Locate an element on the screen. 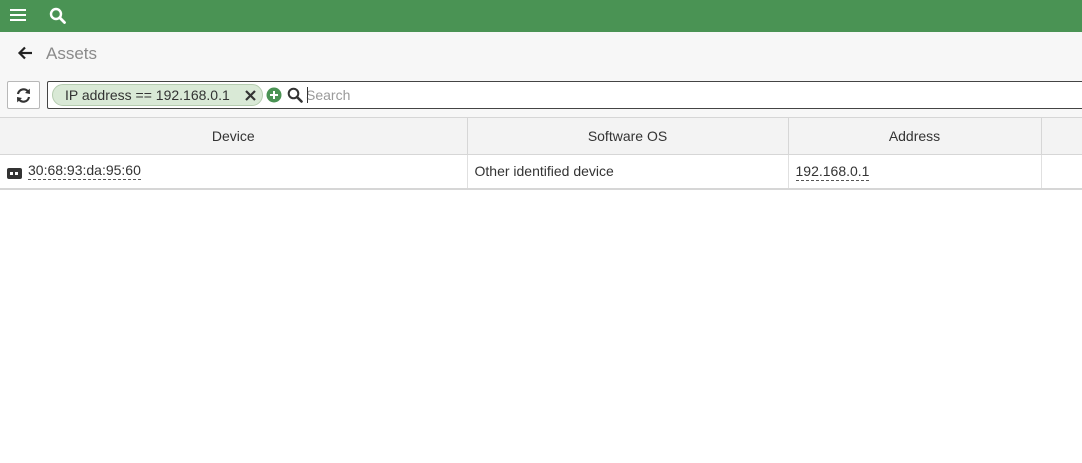 The height and width of the screenshot is (463, 1082). column-header-software-os: Software OS is located at coordinates (628, 136).